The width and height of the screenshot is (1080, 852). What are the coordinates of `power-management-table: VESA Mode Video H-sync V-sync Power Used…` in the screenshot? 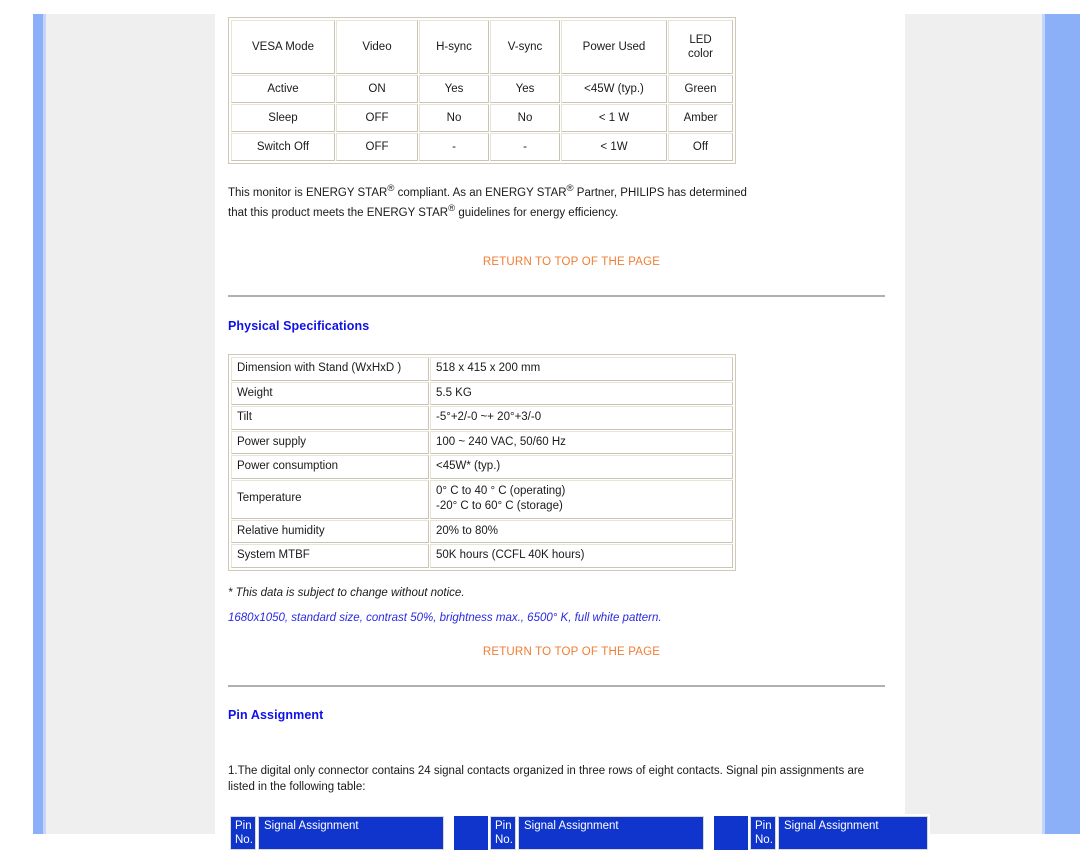 It's located at (482, 90).